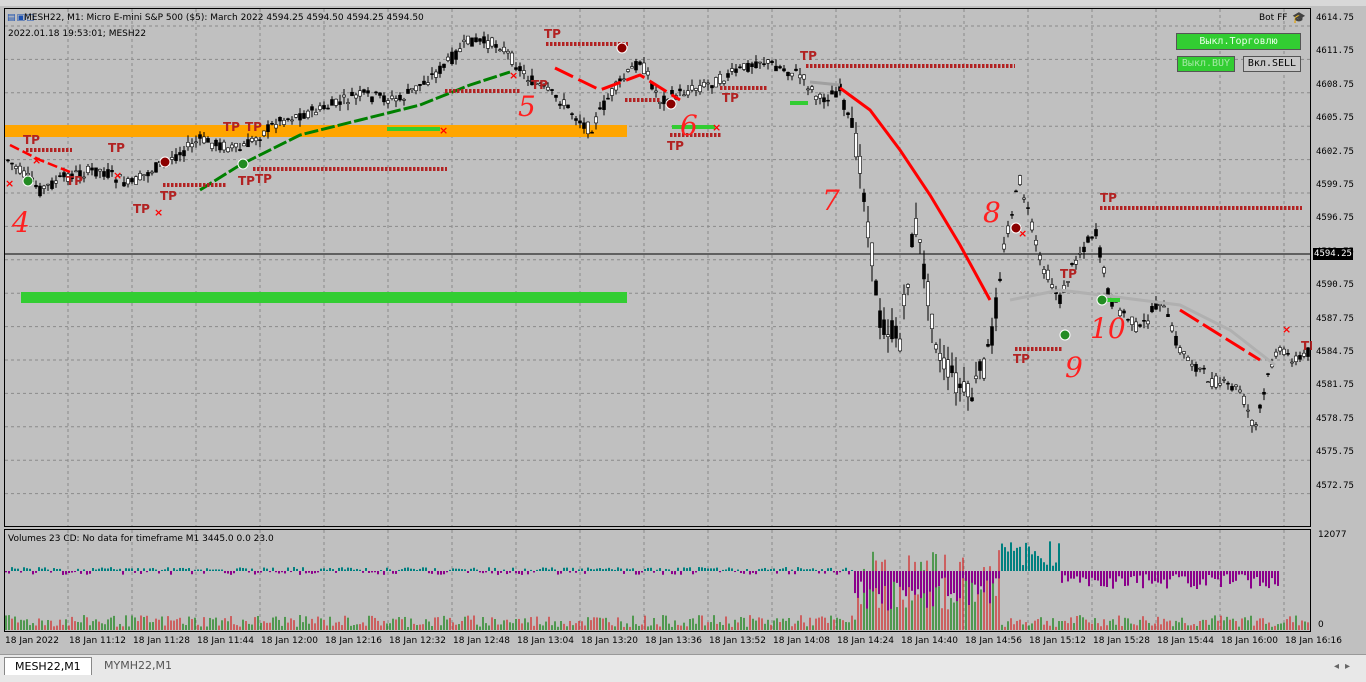 Image resolution: width=1366 pixels, height=682 pixels. Describe the element at coordinates (929, 641) in the screenshot. I see `time-tick: 18 Jan 14:40` at that location.